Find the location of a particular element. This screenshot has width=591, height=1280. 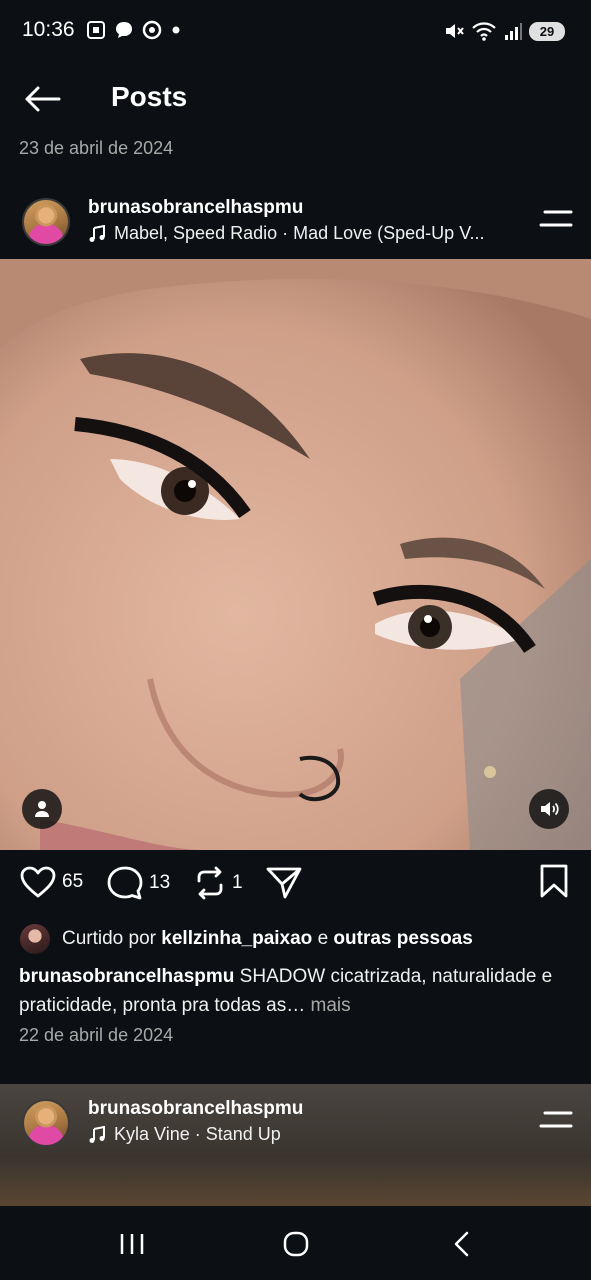

home-button is located at coordinates (296, 1244).